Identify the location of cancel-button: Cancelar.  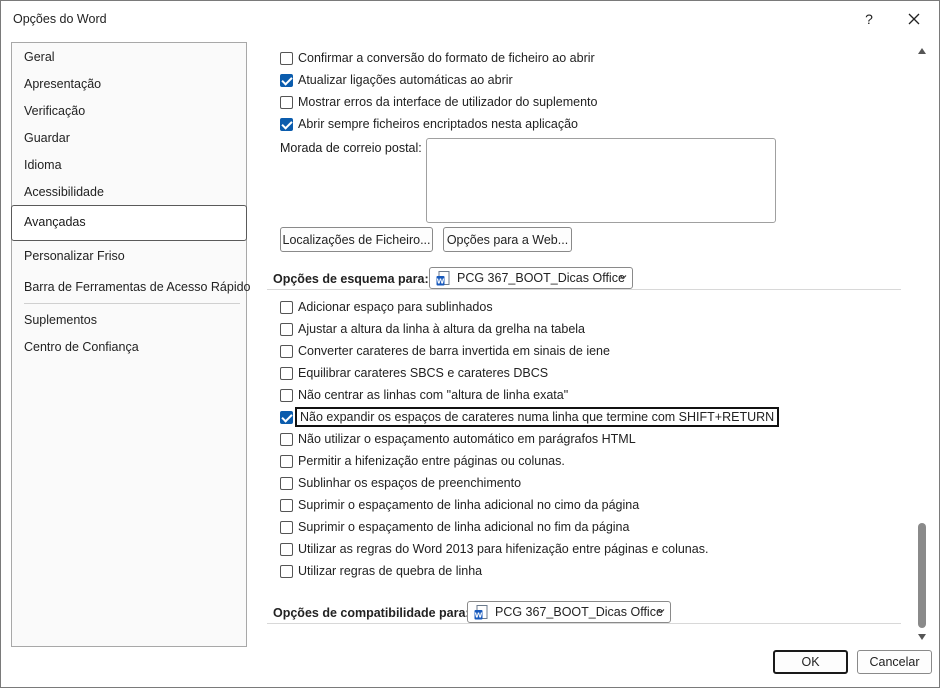
(894, 662).